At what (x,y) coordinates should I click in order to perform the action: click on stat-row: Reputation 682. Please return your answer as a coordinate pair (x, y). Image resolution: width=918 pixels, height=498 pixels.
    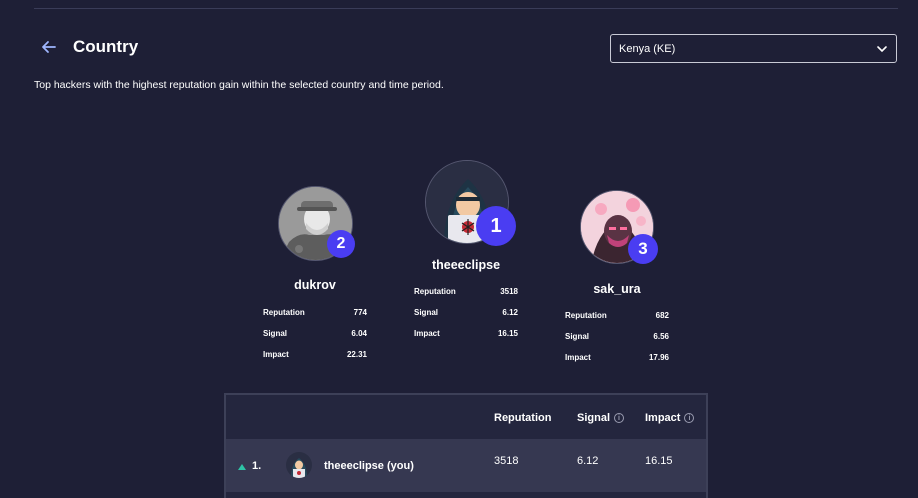
    Looking at the image, I should click on (617, 315).